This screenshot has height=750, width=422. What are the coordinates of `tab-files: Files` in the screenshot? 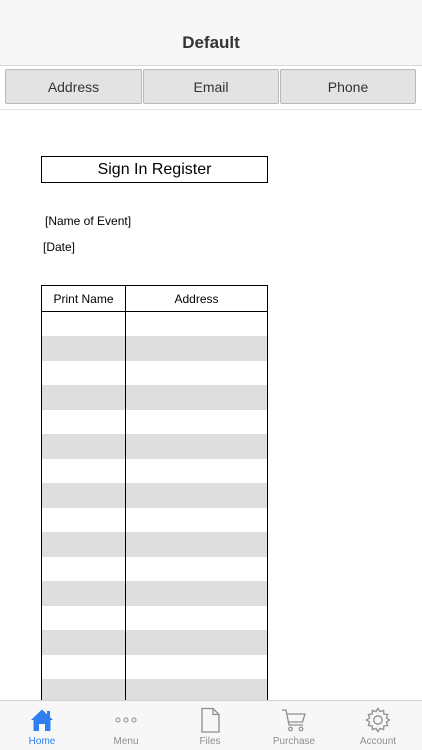 It's located at (210, 725).